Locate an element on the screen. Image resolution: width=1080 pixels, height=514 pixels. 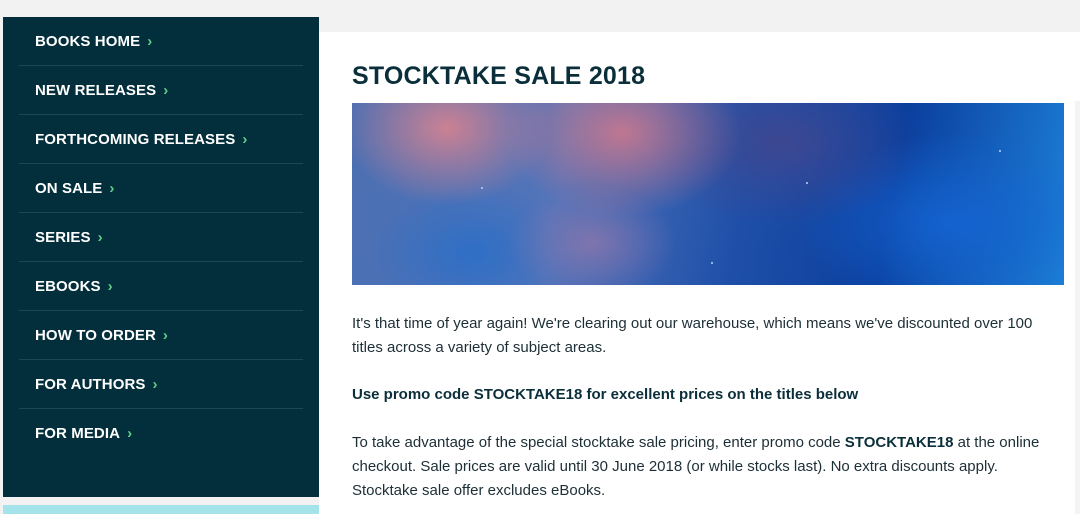
sidebar-item-how-to-order: HOW TO ORDER › is located at coordinates (161, 335).